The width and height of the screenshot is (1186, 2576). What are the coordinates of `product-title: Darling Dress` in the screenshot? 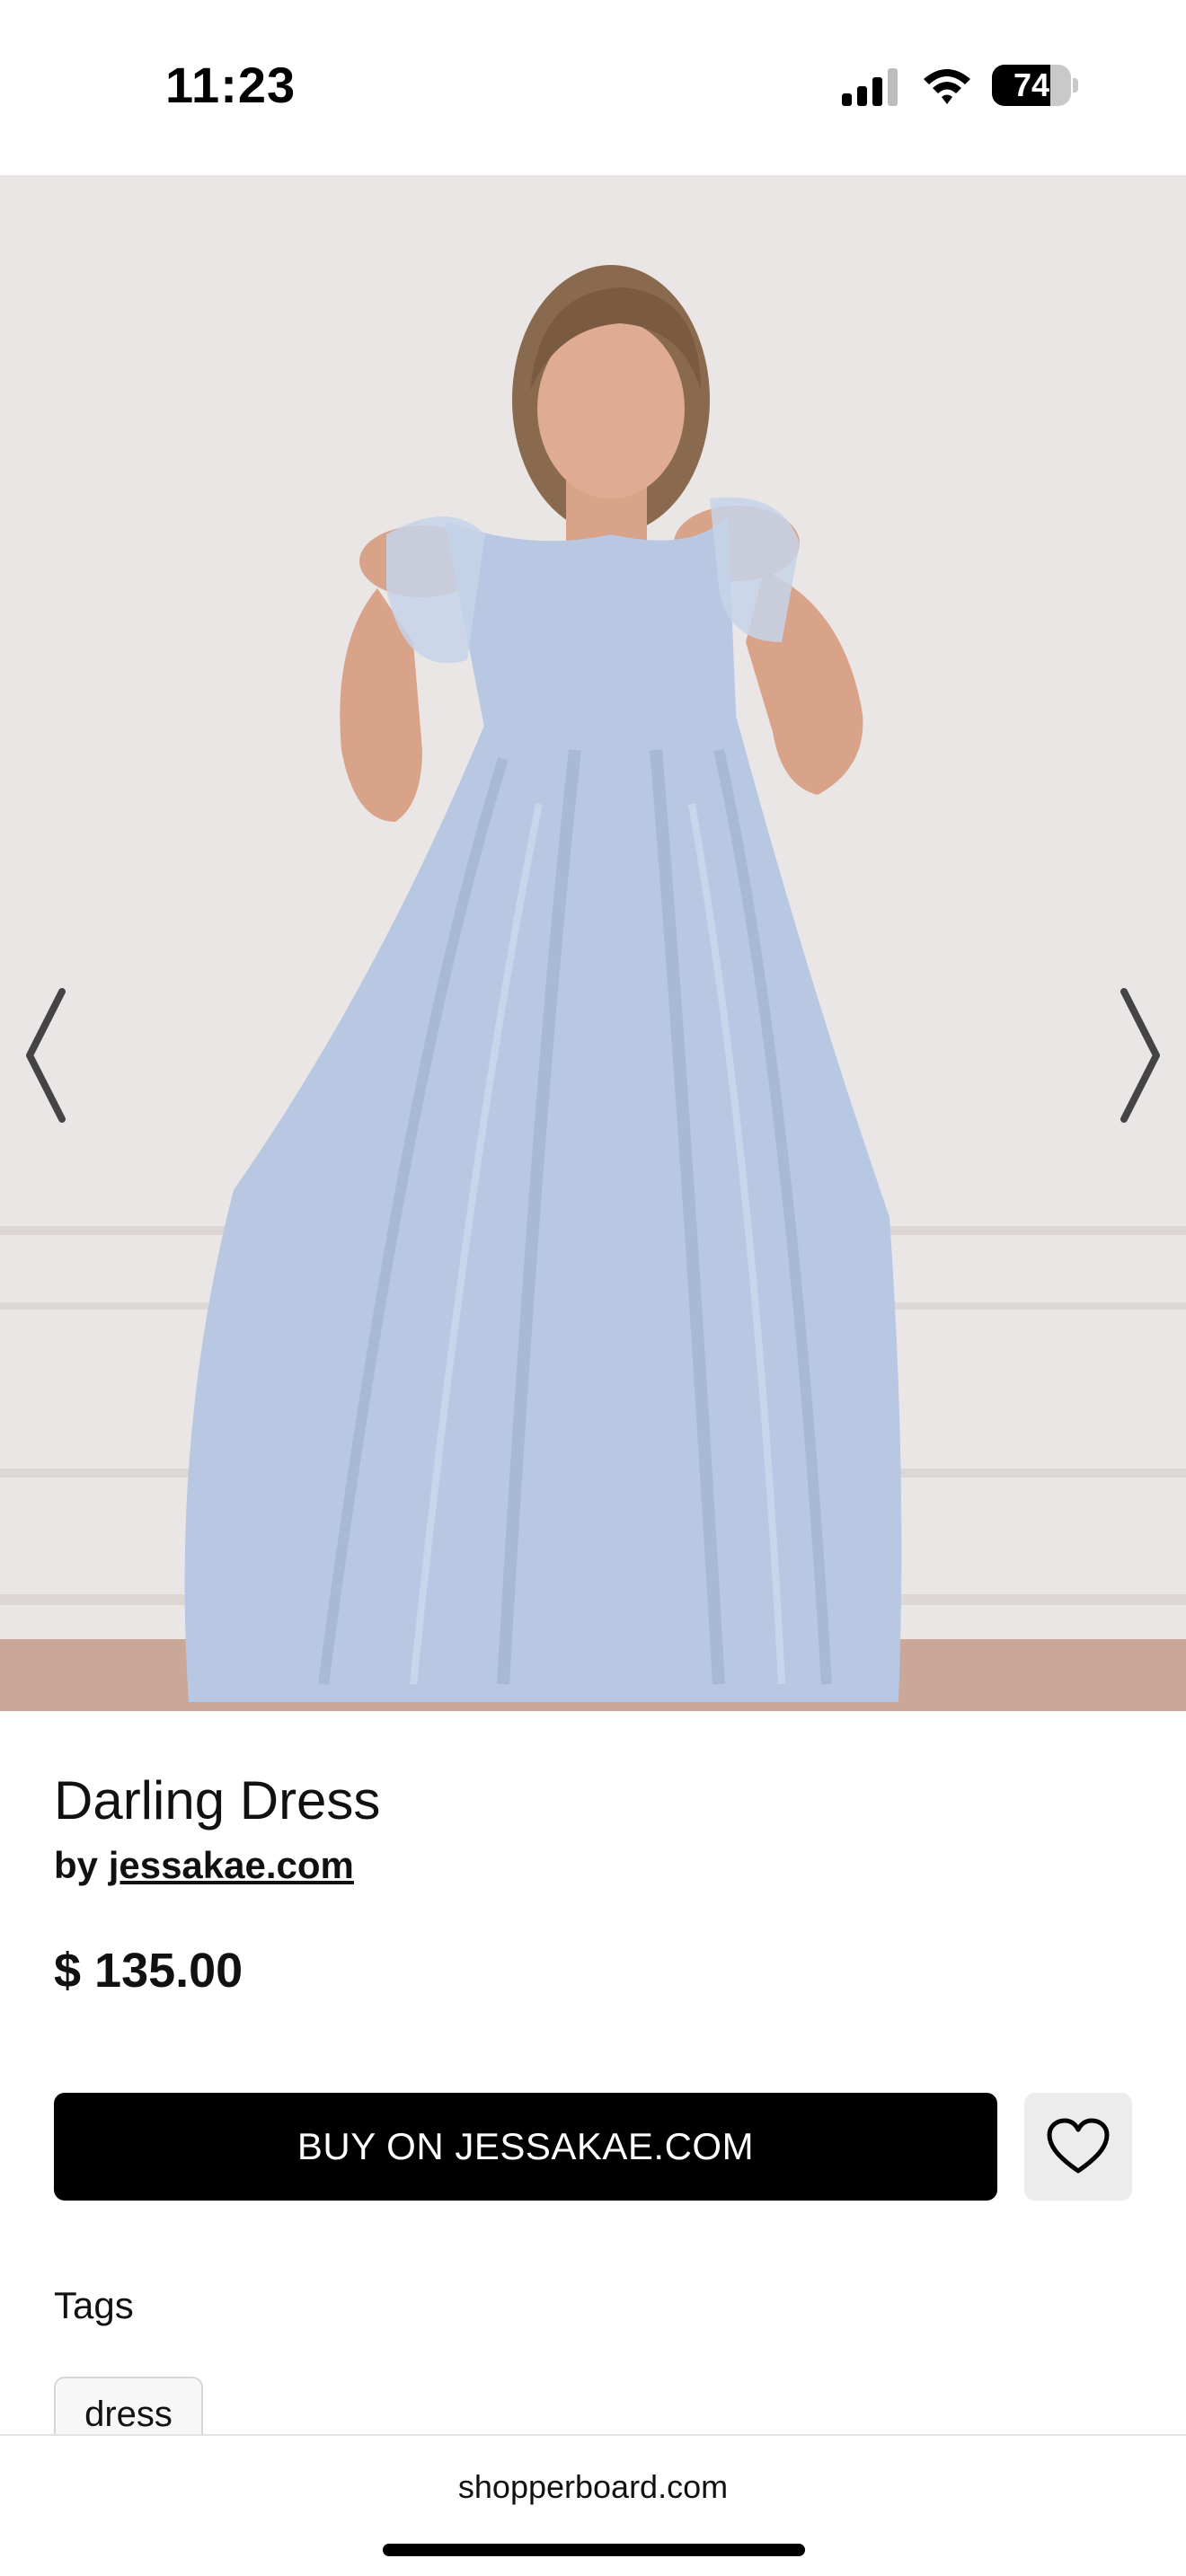 It's located at (217, 1800).